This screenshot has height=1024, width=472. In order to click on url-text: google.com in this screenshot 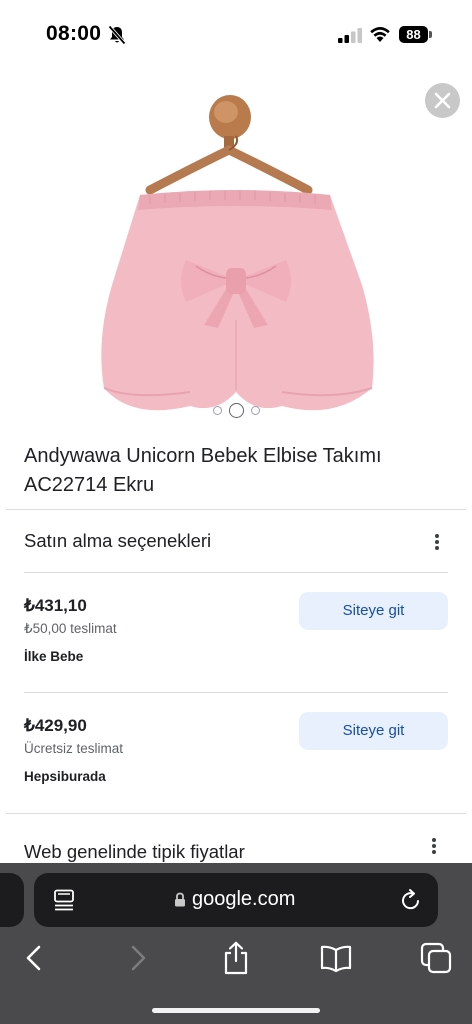, I will do `click(243, 899)`.